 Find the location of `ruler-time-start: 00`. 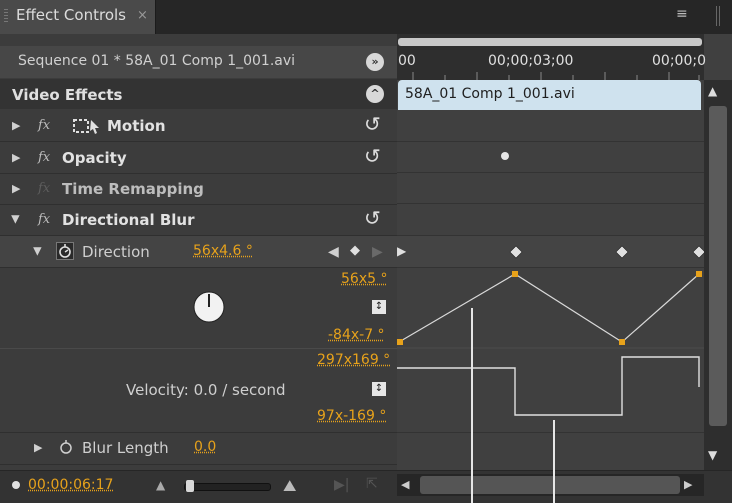

ruler-time-start: 00 is located at coordinates (407, 61).